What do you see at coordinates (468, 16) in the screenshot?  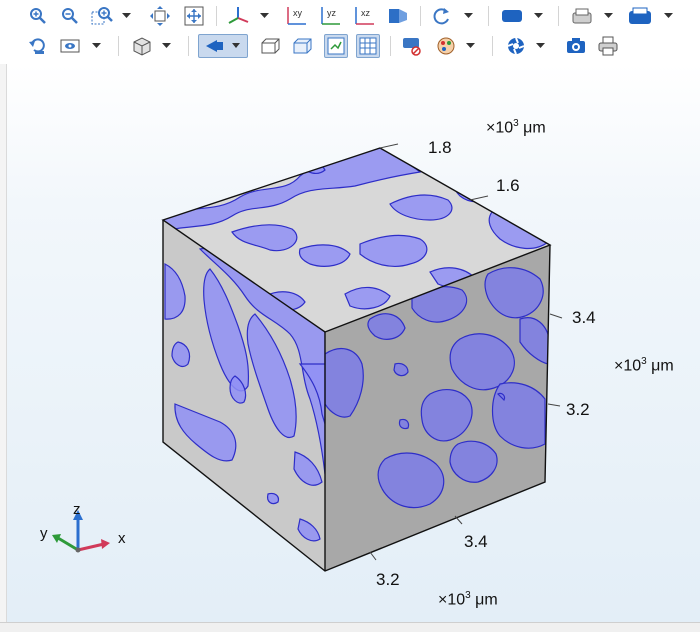 I see `rotate-dropdown-chevron-down-icon` at bounding box center [468, 16].